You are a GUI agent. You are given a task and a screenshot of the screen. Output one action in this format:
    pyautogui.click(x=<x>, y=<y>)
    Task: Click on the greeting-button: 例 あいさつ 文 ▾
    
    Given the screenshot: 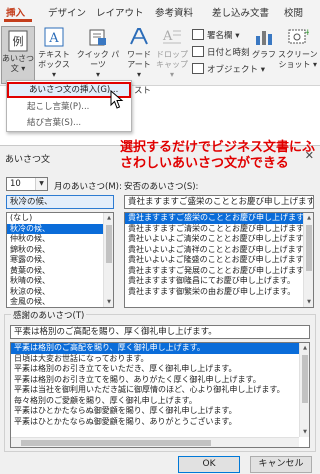 What is the action you would take?
    pyautogui.click(x=18, y=55)
    